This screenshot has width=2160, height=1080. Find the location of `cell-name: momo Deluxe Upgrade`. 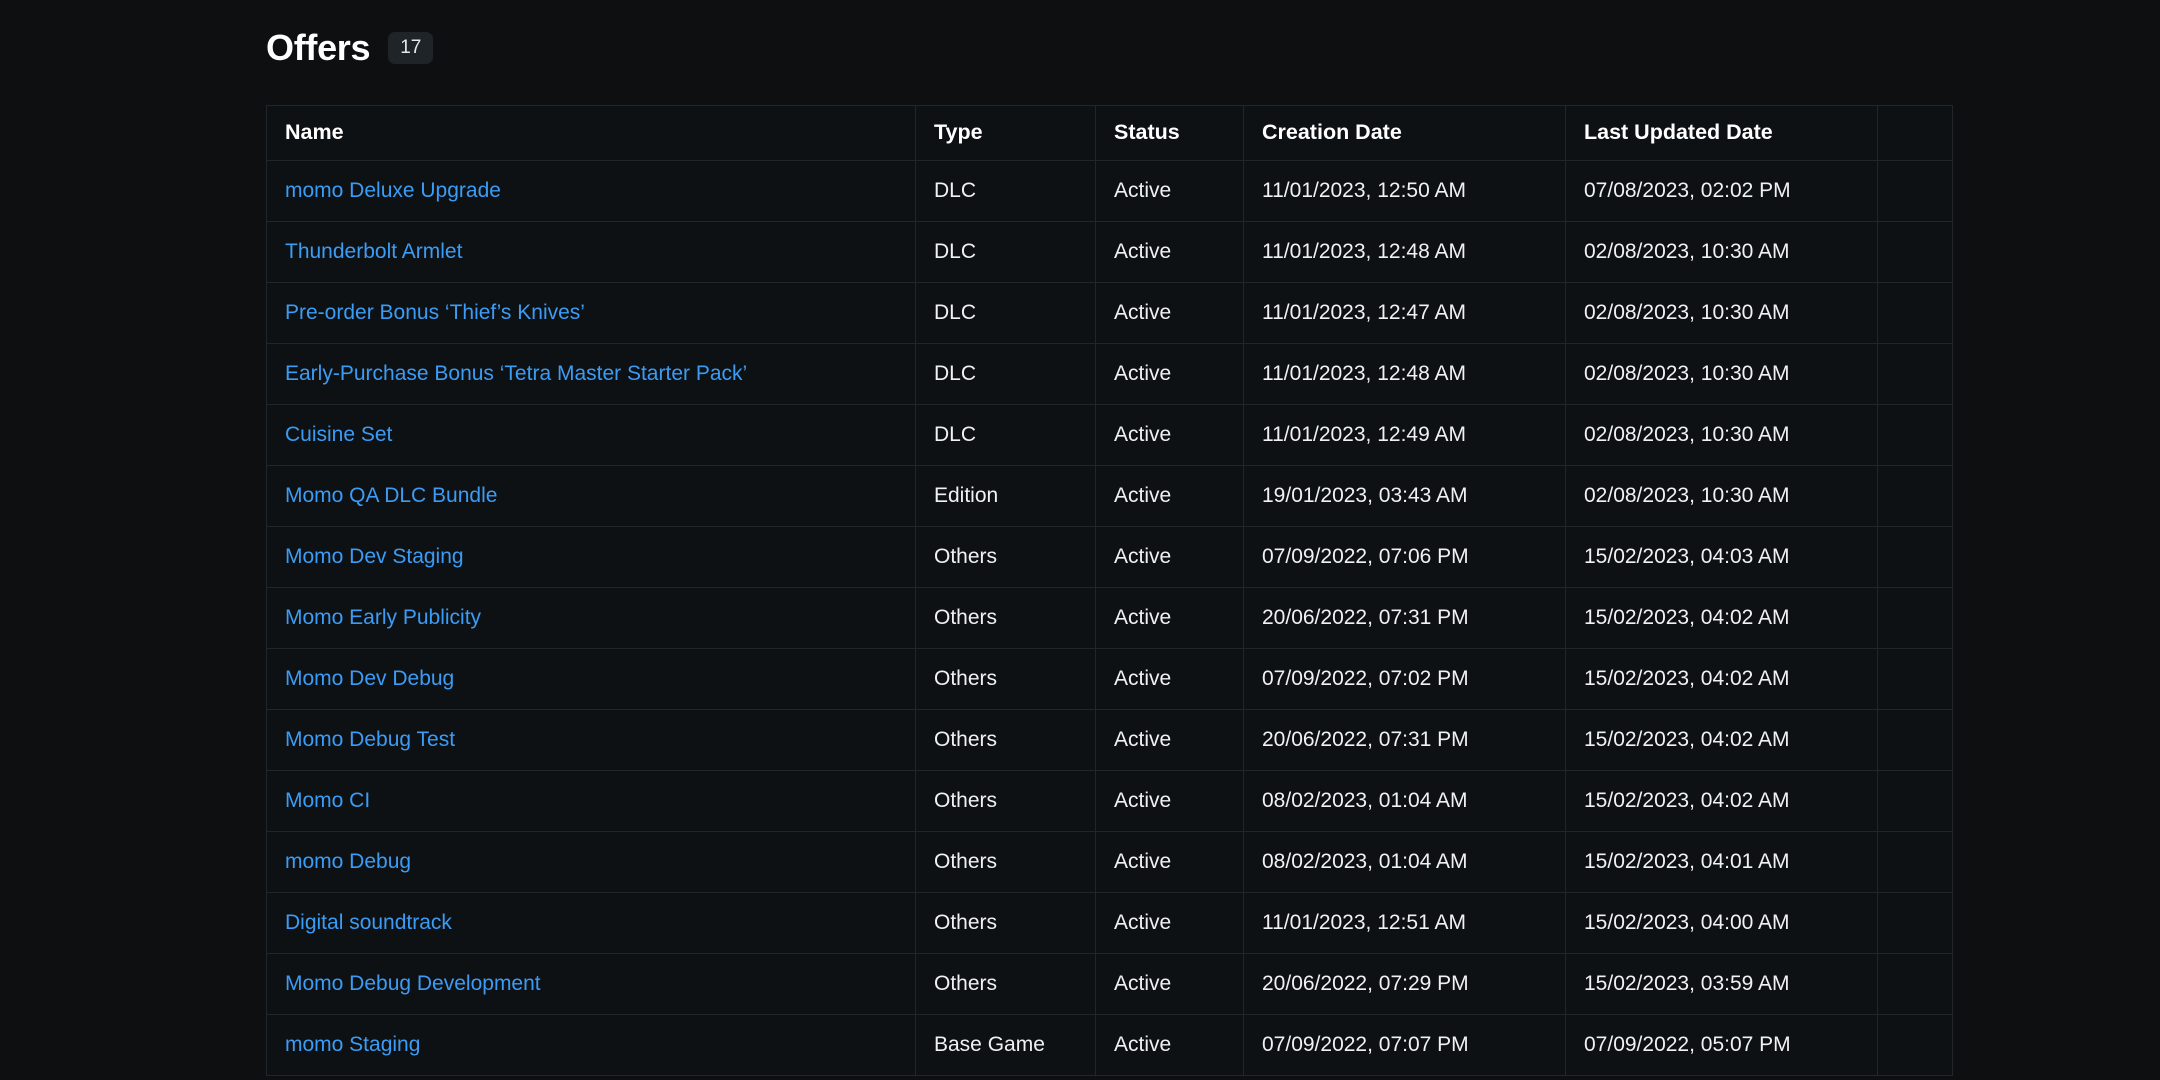

cell-name: momo Deluxe Upgrade is located at coordinates (591, 191).